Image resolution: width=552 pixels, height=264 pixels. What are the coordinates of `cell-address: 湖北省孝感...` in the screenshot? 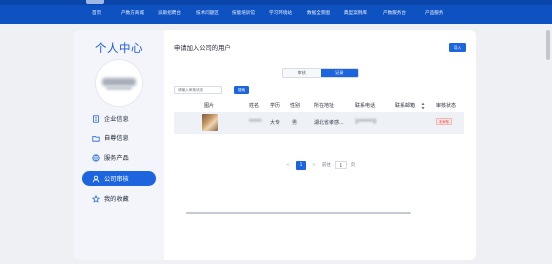 It's located at (329, 123).